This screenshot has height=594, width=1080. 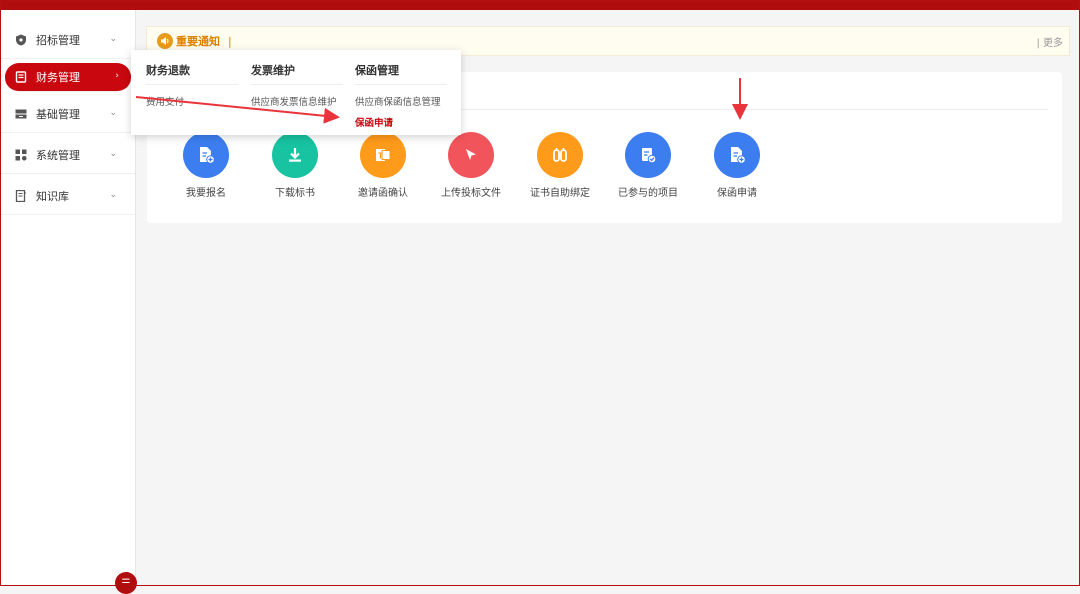 I want to click on quick-action-download: 下载标书, so click(x=295, y=165).